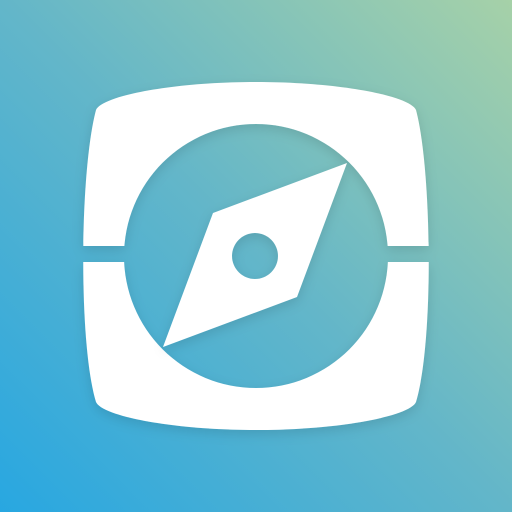 The height and width of the screenshot is (512, 512). I want to click on compass-needle, so click(255, 255).